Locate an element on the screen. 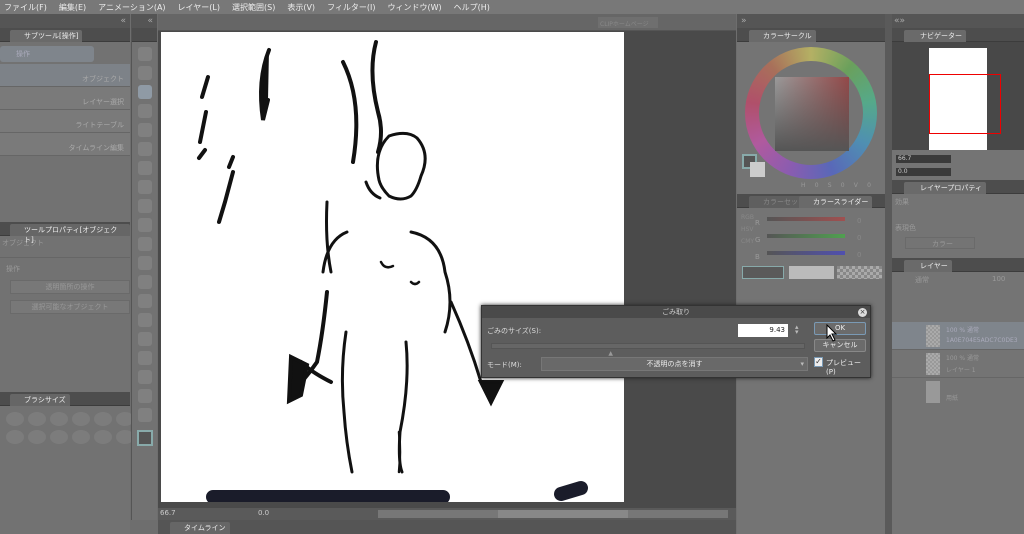 The width and height of the screenshot is (1024, 534). saturation-value-square is located at coordinates (812, 114).